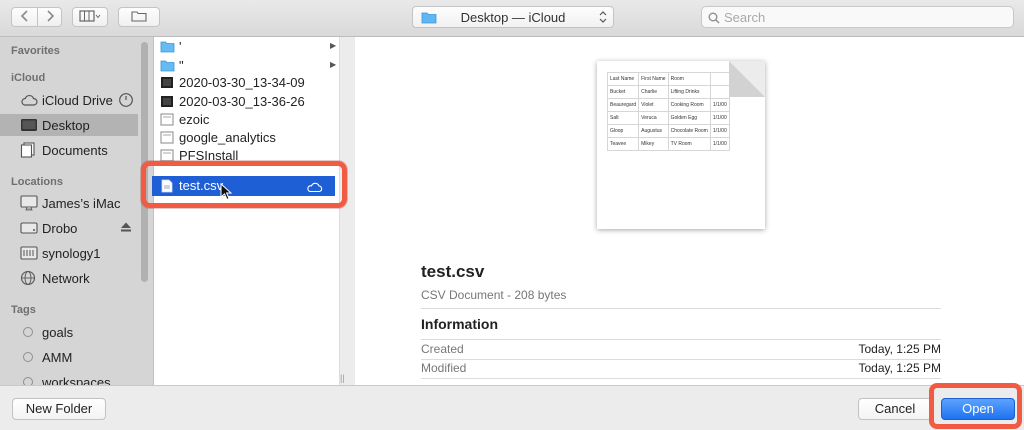 This screenshot has width=1024, height=430. I want to click on sidebar-item-label: Network, so click(66, 278).